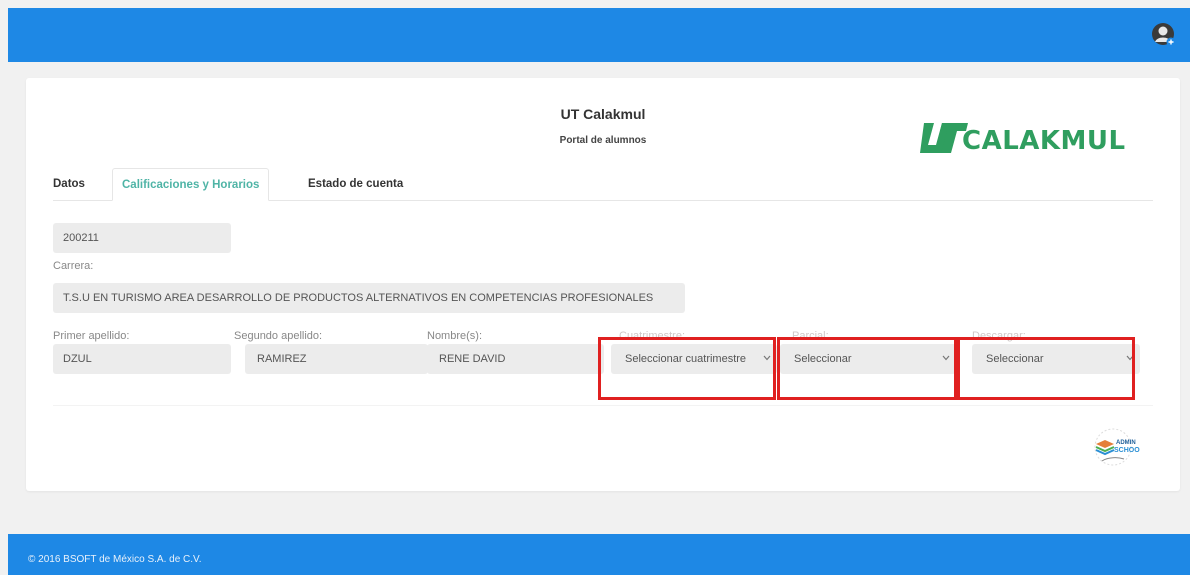 The image size is (1190, 575). Describe the element at coordinates (1044, 141) in the screenshot. I see `logo-text: CALAKMUL` at that location.